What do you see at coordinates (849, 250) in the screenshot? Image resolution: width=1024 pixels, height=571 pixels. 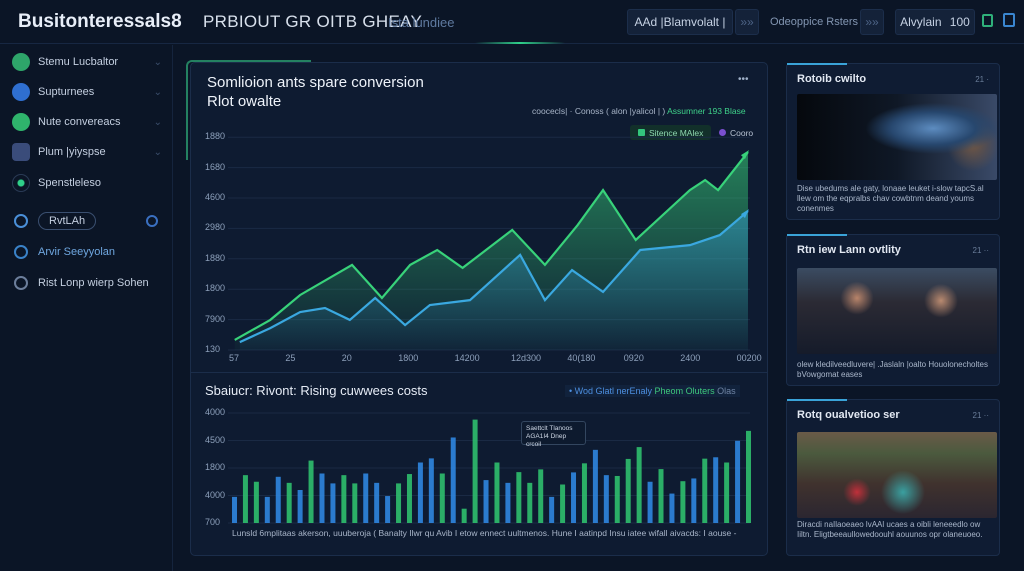 I see `card-title: Rtn iew Lann ovtlity` at bounding box center [849, 250].